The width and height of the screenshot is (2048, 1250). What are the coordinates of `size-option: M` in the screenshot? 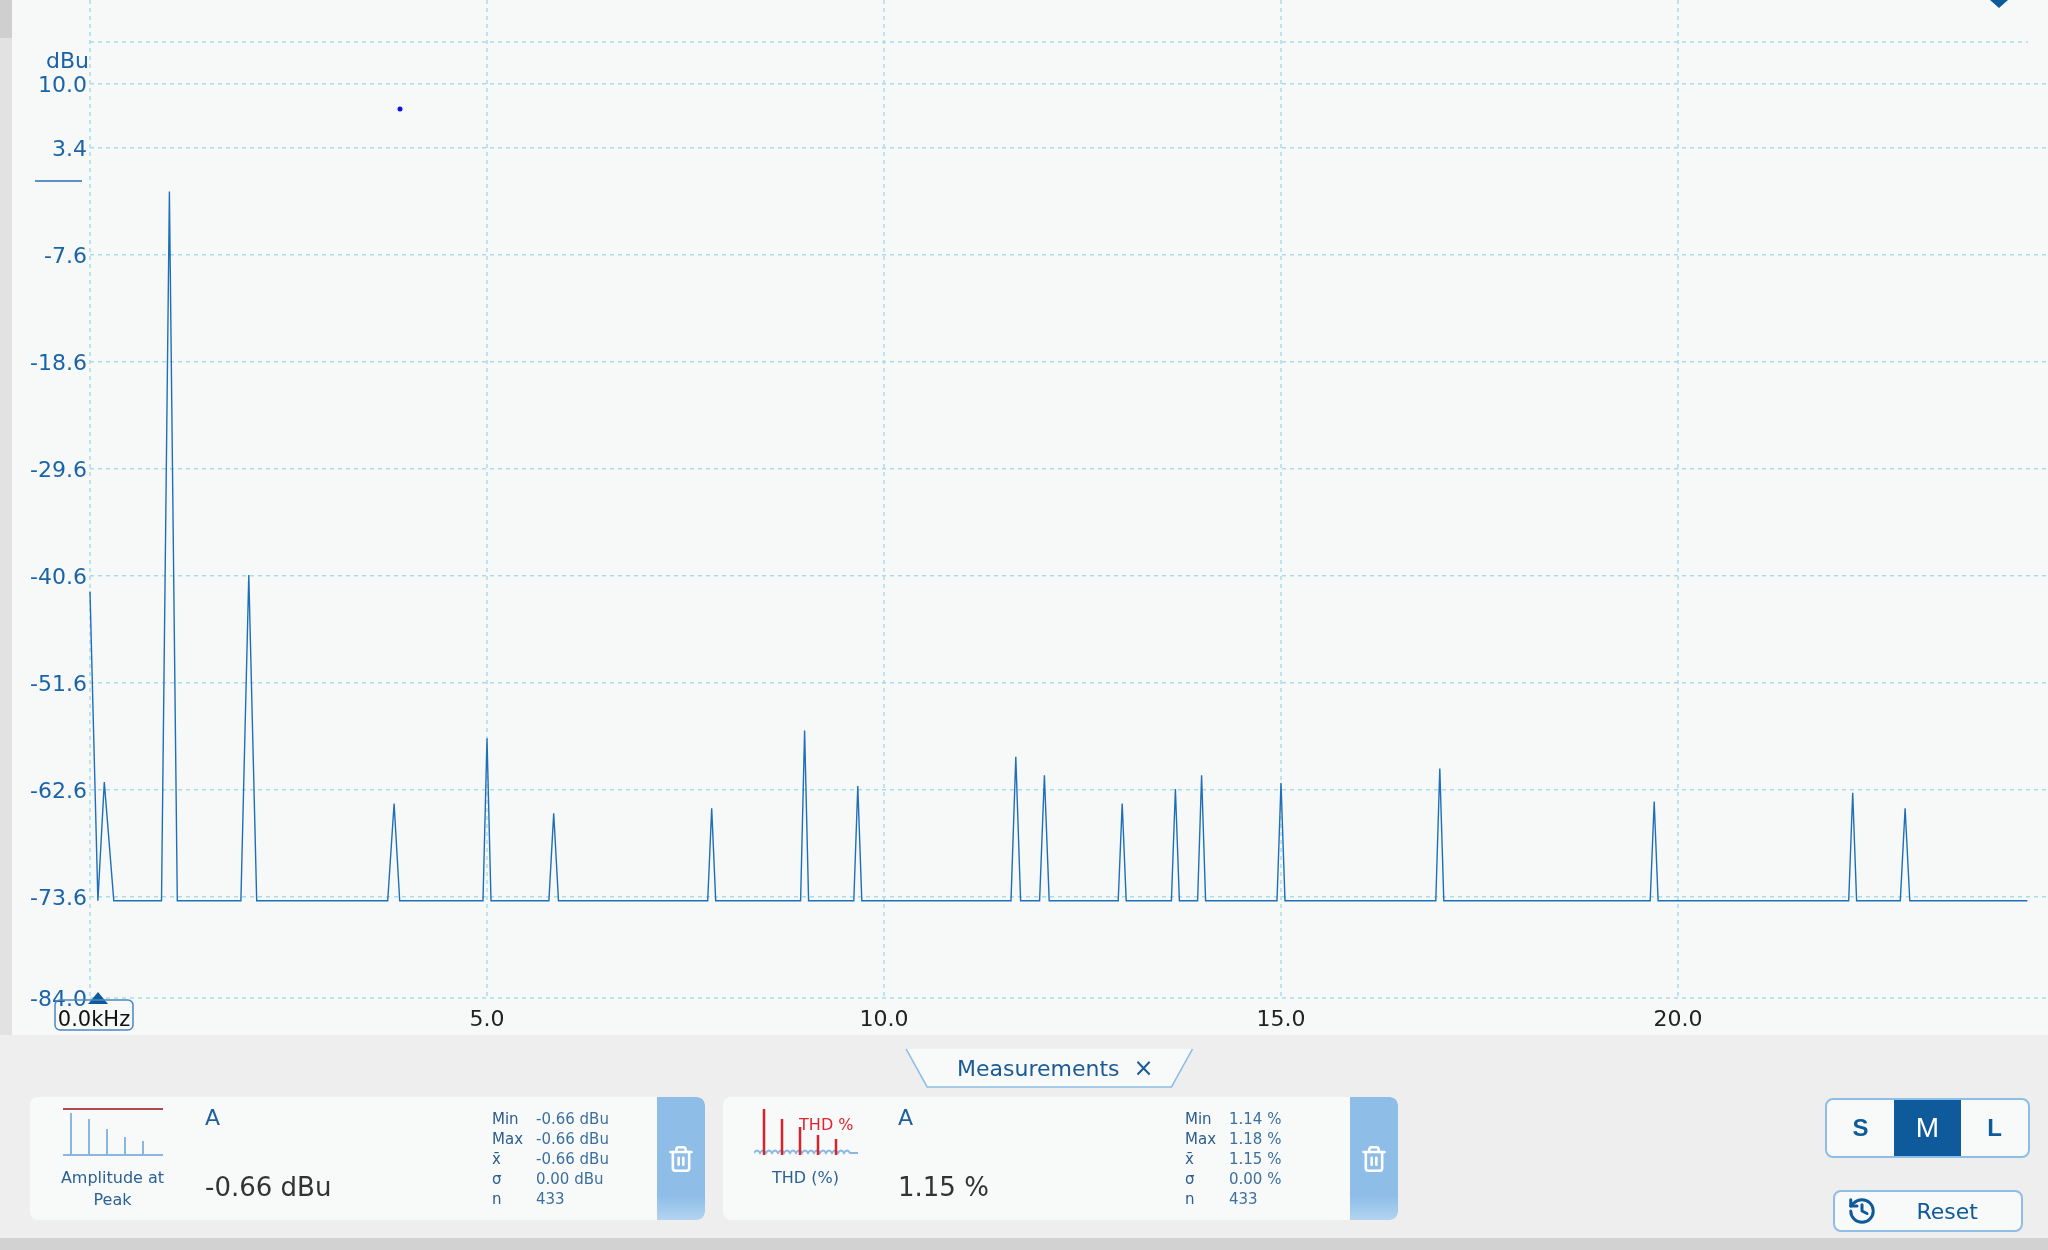 It's located at (1927, 1128).